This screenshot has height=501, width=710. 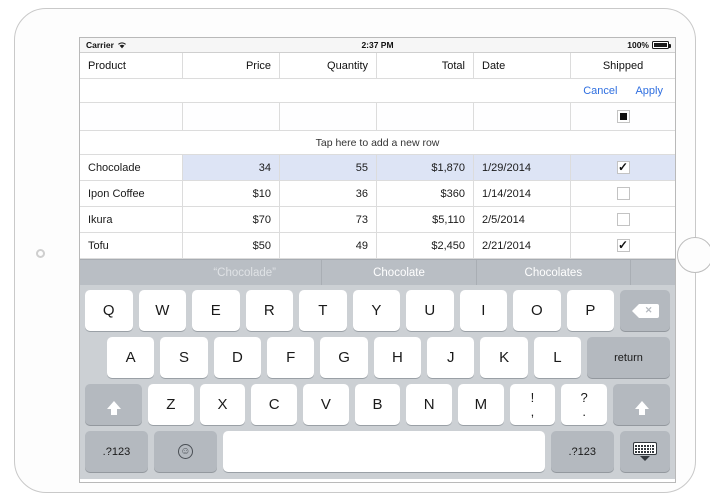 I want to click on suggestion-1: Chocolate, so click(x=399, y=272).